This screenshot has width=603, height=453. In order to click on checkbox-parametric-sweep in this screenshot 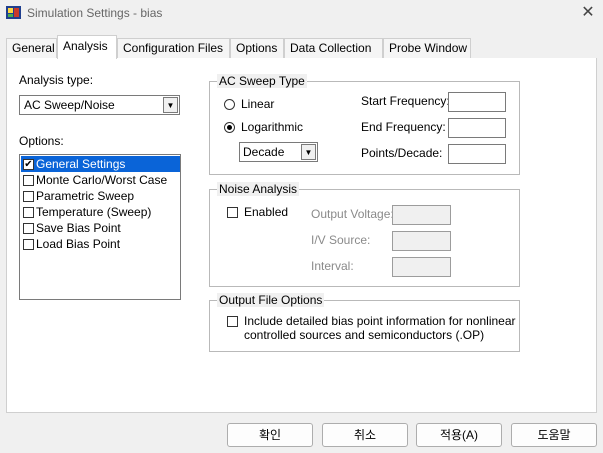, I will do `click(28, 196)`.